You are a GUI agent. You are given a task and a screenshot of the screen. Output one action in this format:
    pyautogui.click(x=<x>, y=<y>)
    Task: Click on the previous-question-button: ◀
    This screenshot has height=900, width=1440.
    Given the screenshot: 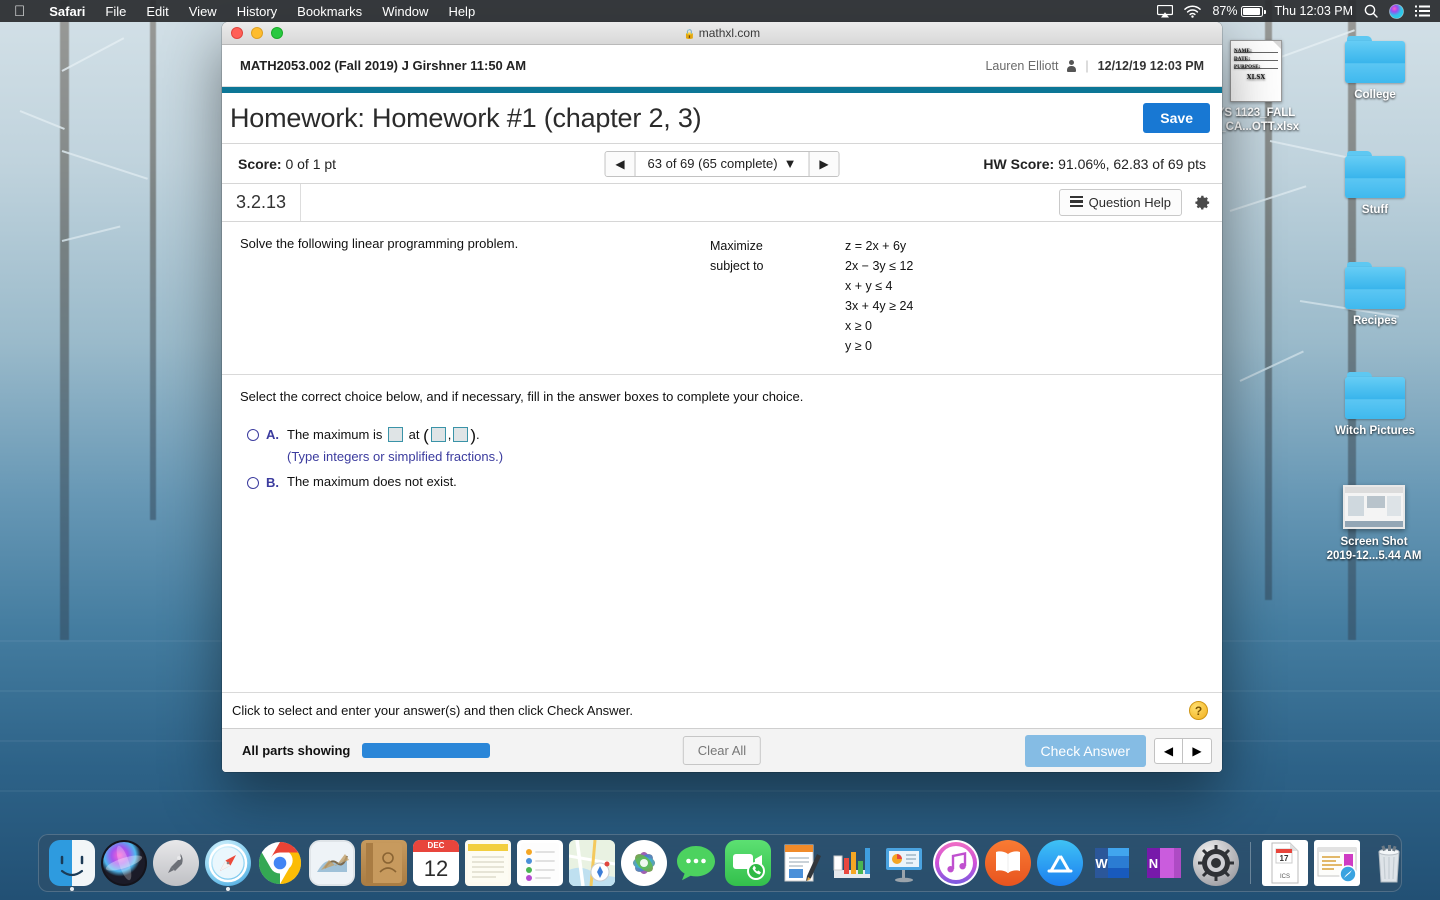 What is the action you would take?
    pyautogui.click(x=620, y=163)
    